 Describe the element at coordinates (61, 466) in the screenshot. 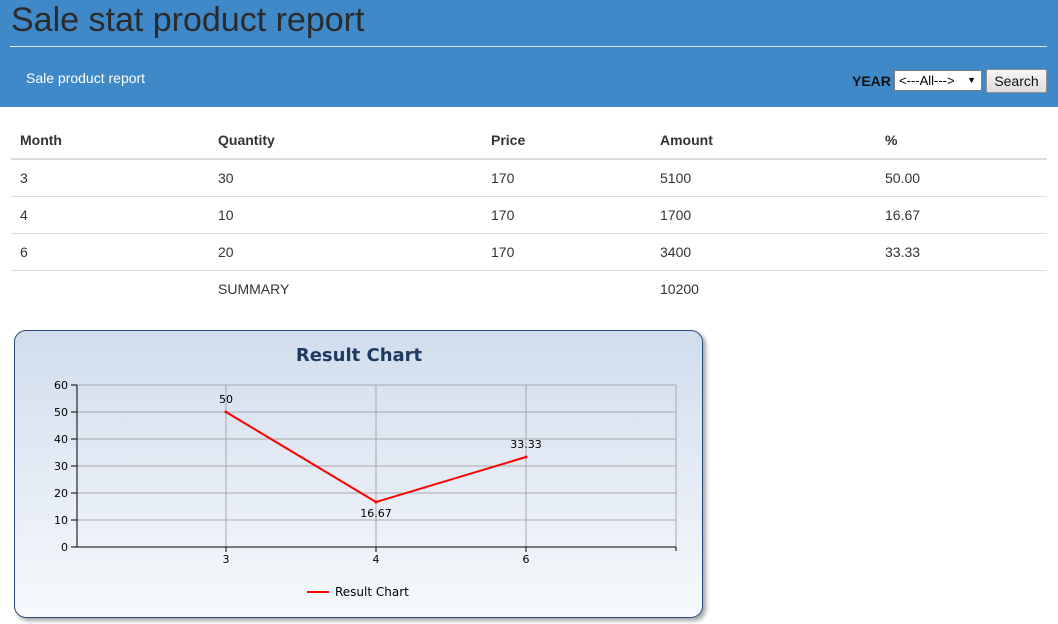

I see `y-tick-label: 30` at that location.